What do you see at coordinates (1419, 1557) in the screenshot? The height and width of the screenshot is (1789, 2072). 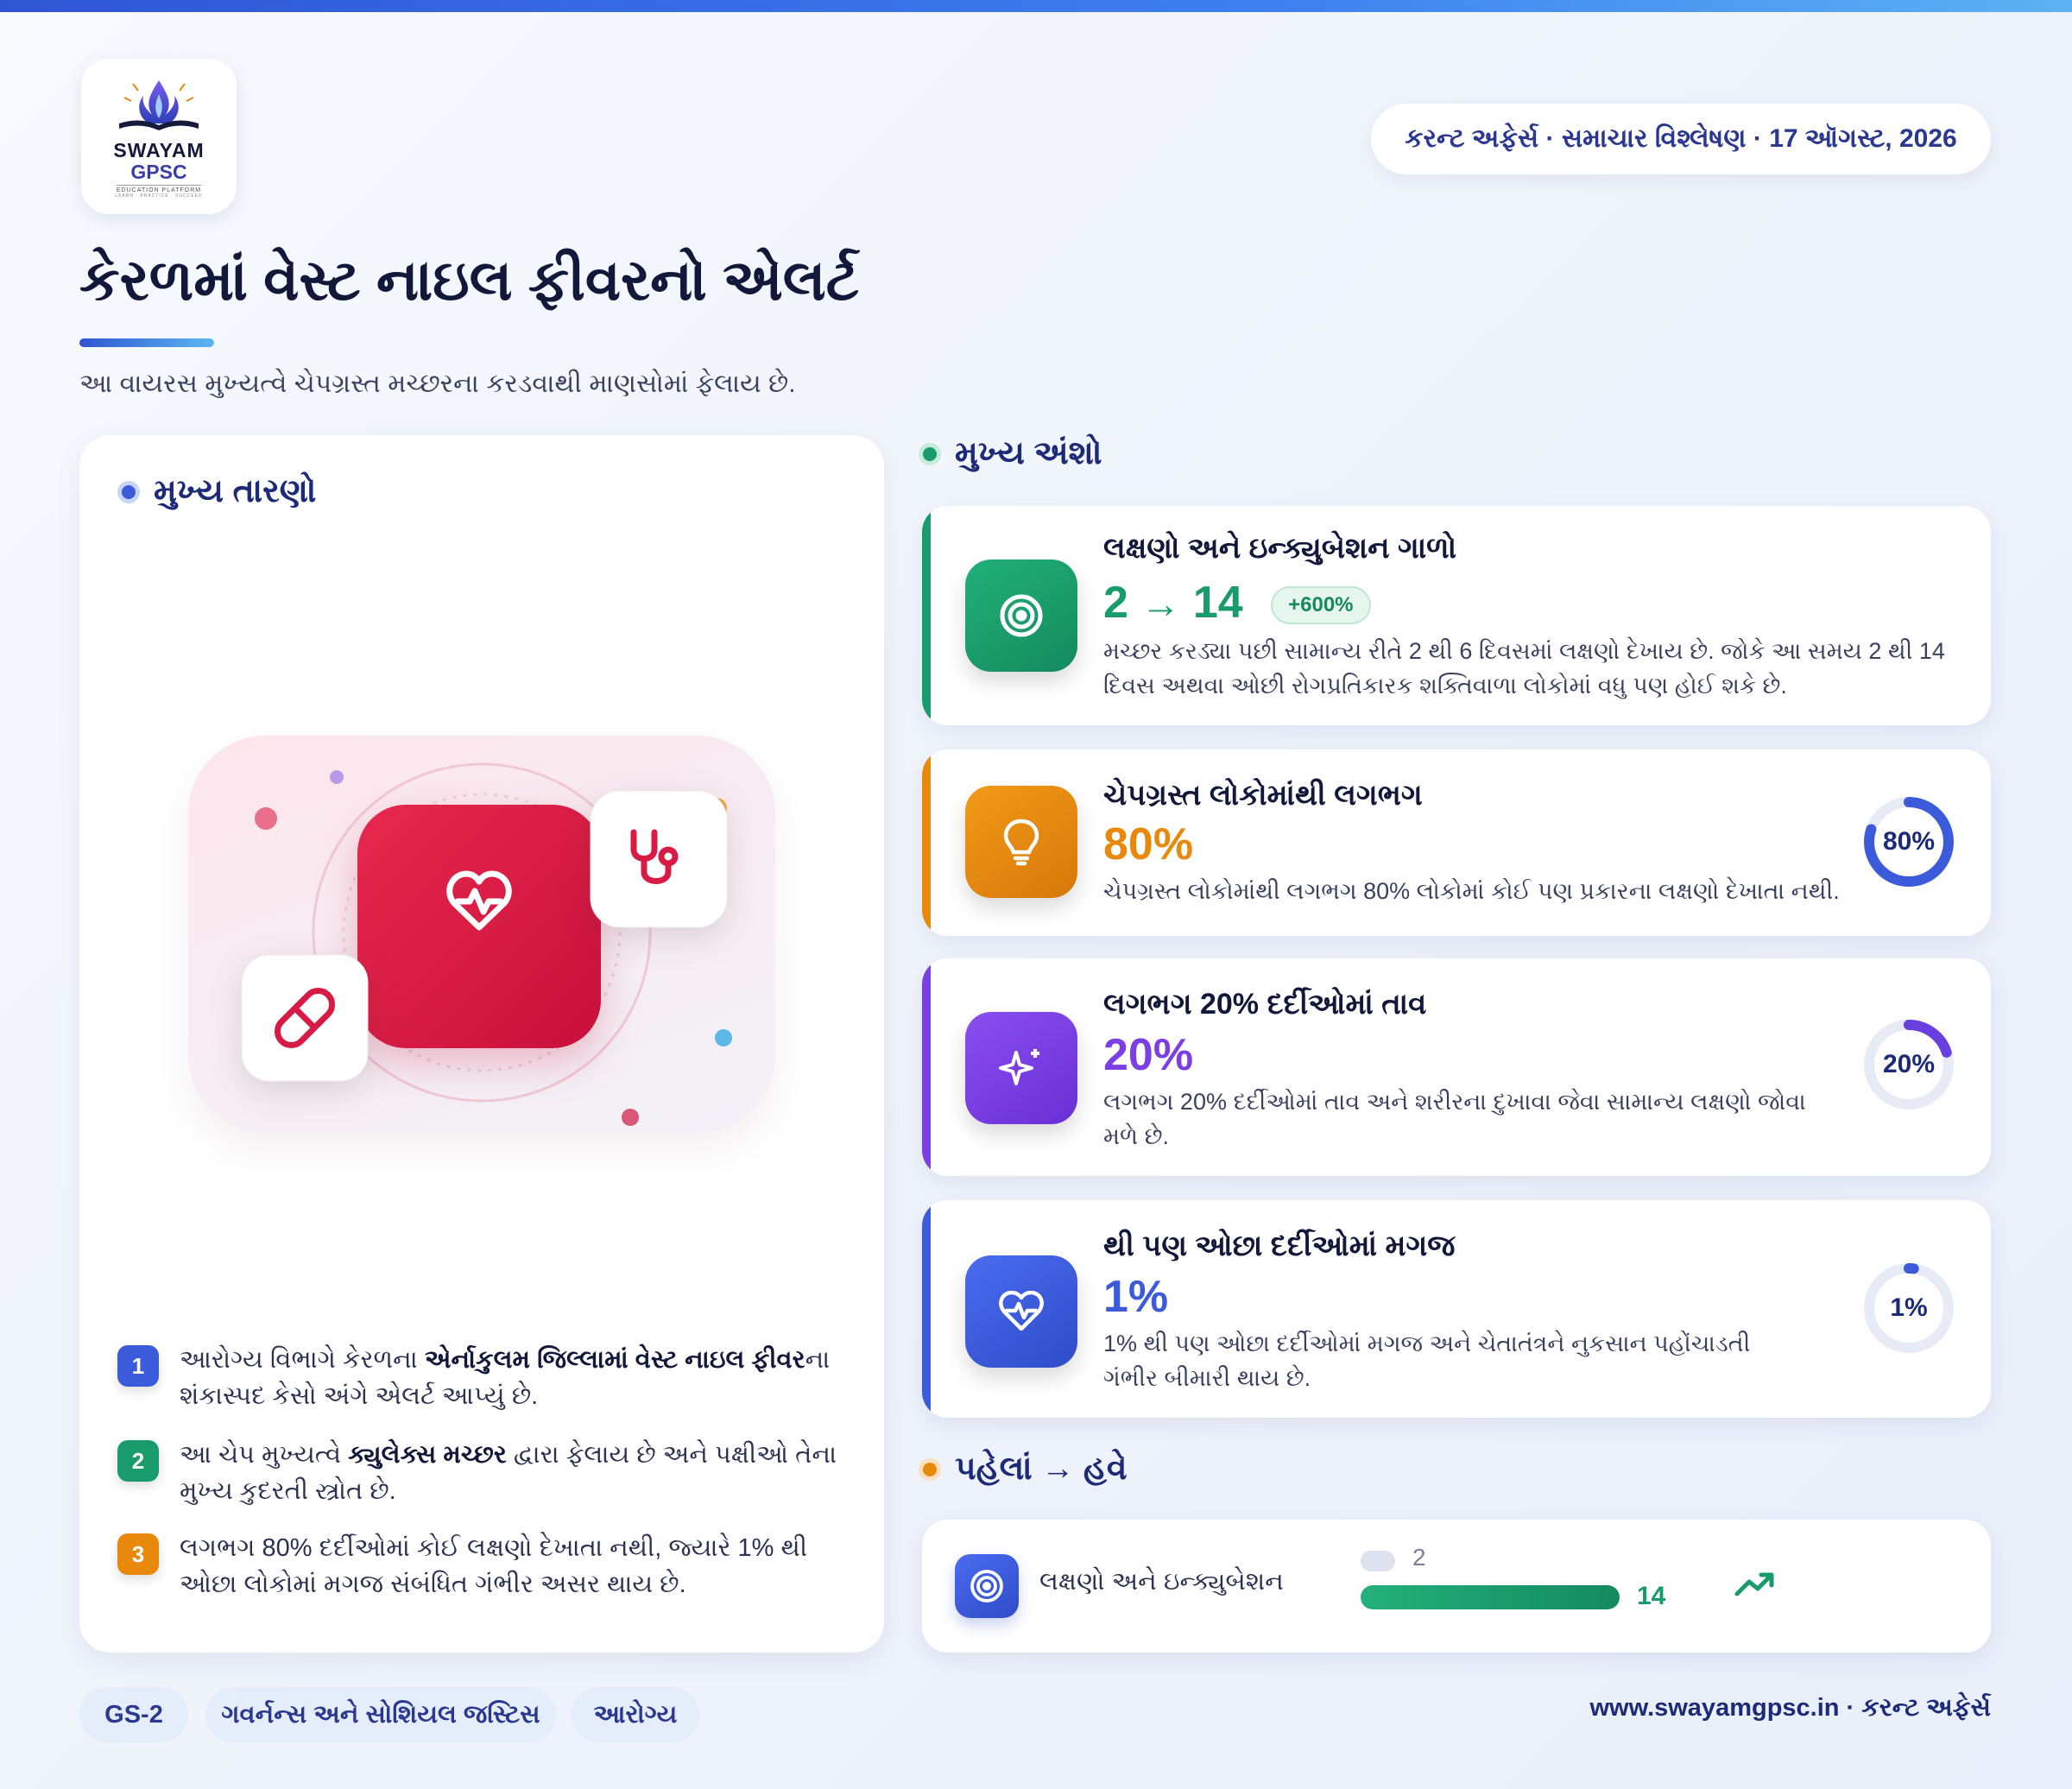 I see `before-value: 2` at bounding box center [1419, 1557].